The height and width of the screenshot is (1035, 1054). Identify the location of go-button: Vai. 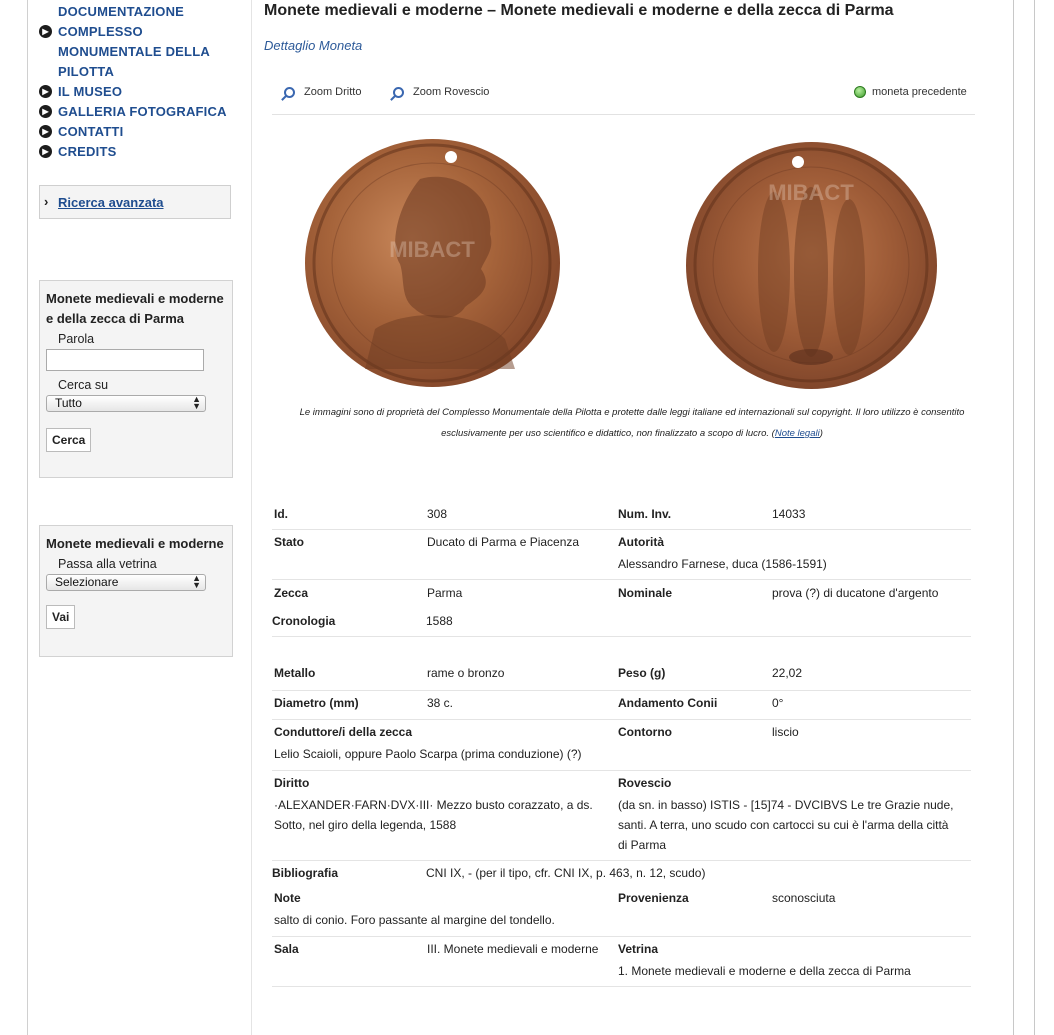
(61, 617).